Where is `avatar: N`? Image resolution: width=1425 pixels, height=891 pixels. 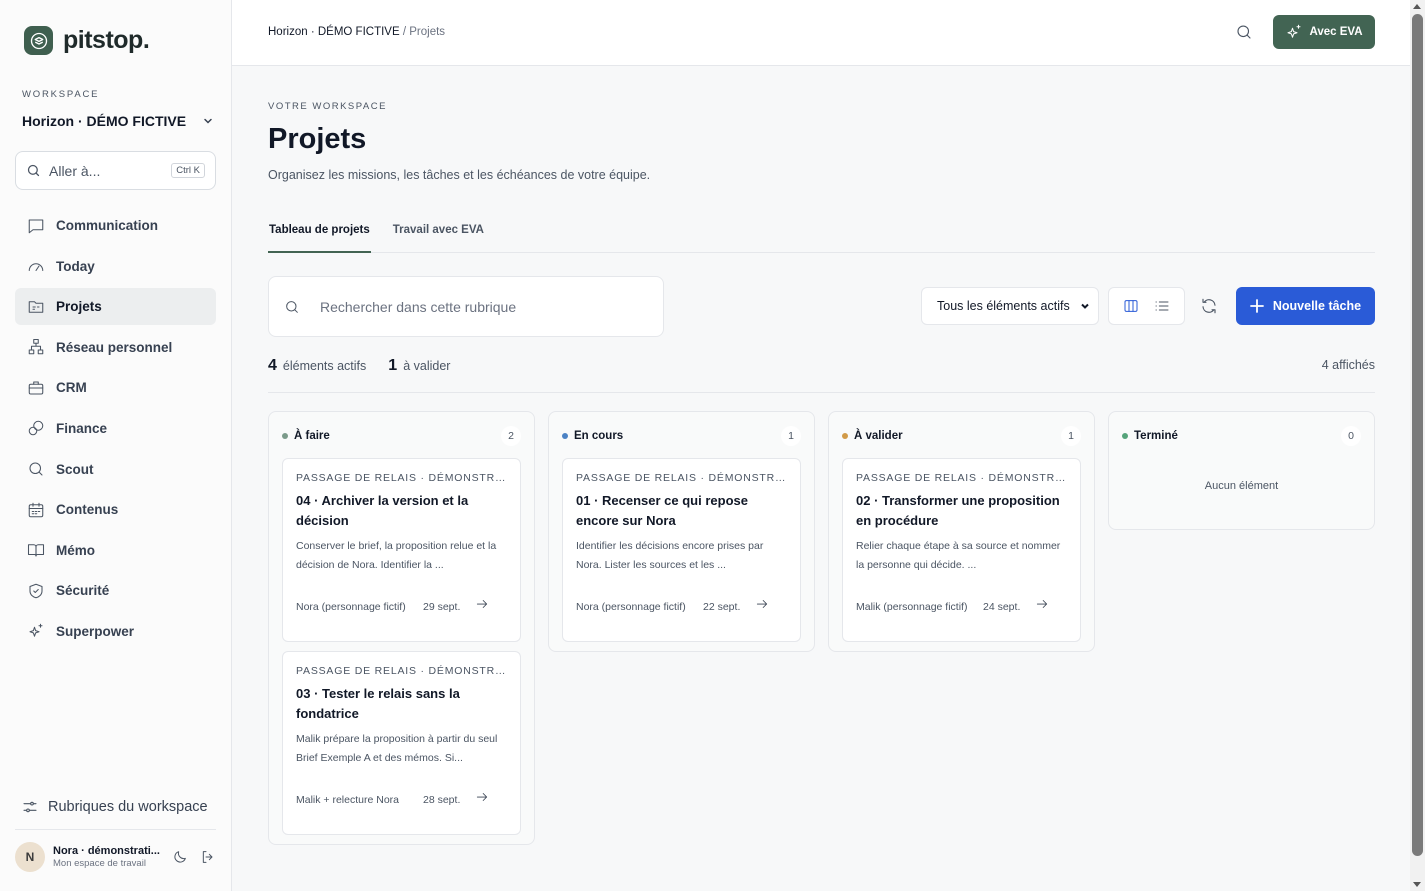
avatar: N is located at coordinates (30, 857).